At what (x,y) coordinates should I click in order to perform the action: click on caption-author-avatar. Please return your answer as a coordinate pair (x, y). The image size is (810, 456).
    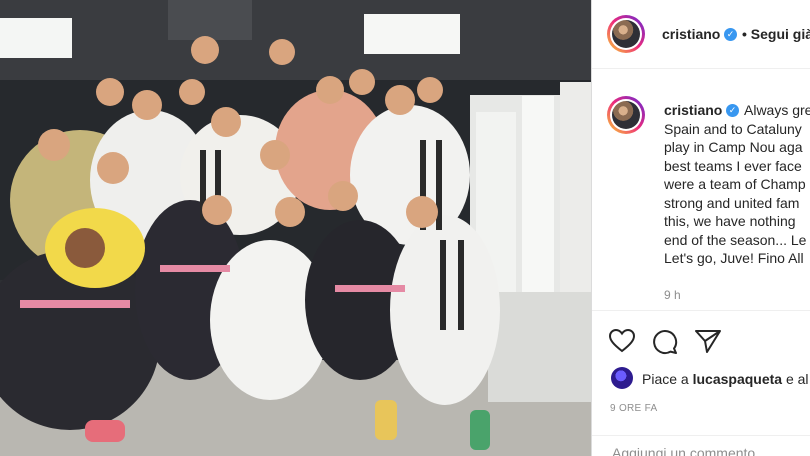
    Looking at the image, I should click on (626, 115).